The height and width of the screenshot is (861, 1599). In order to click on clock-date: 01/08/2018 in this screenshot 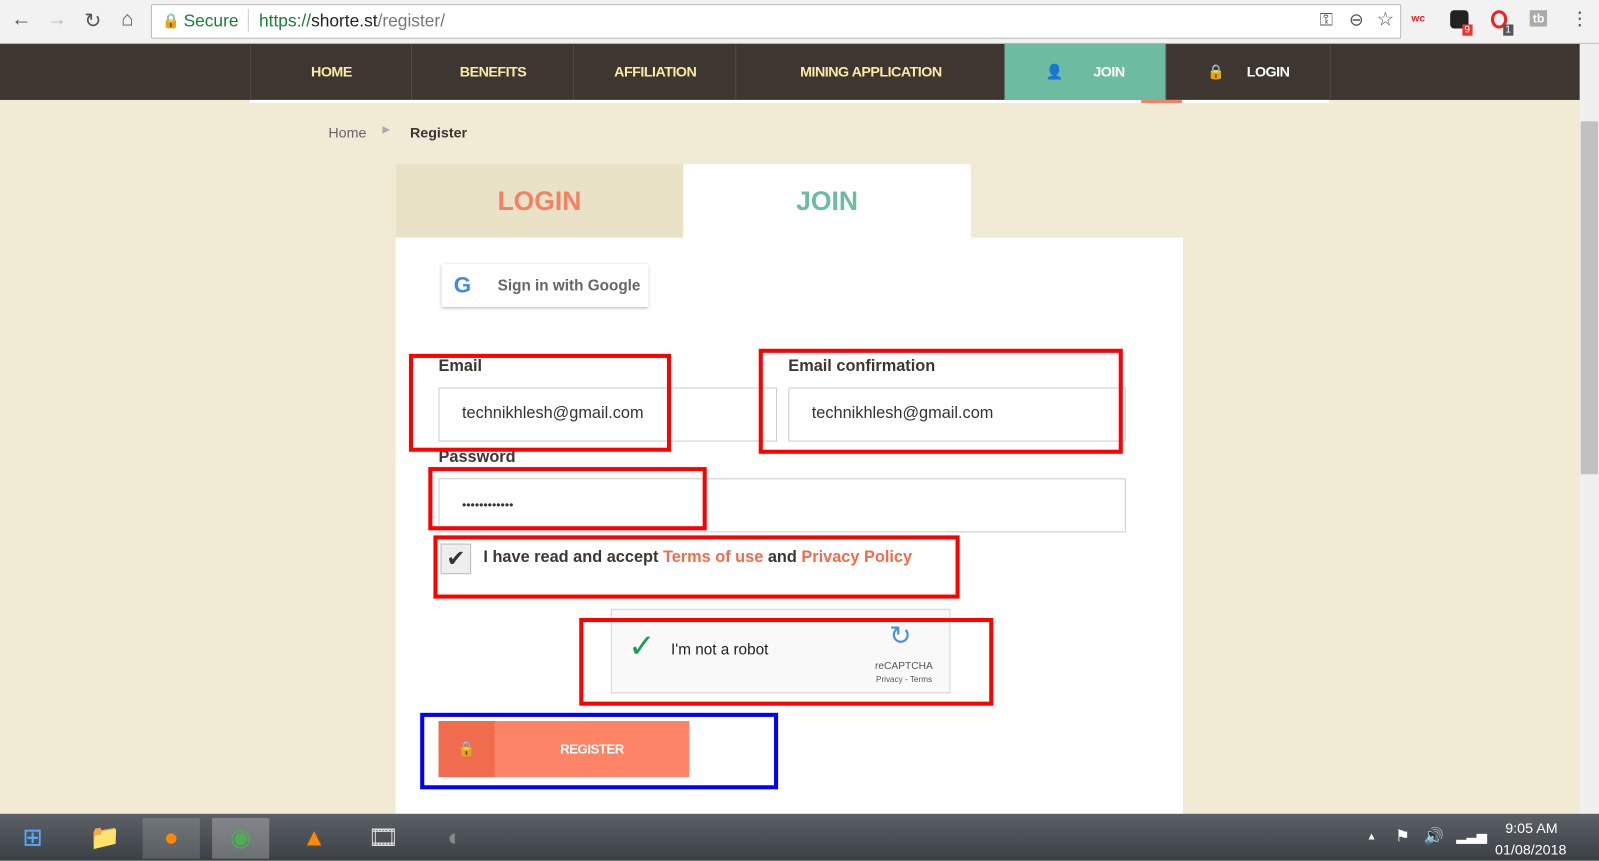, I will do `click(1530, 849)`.